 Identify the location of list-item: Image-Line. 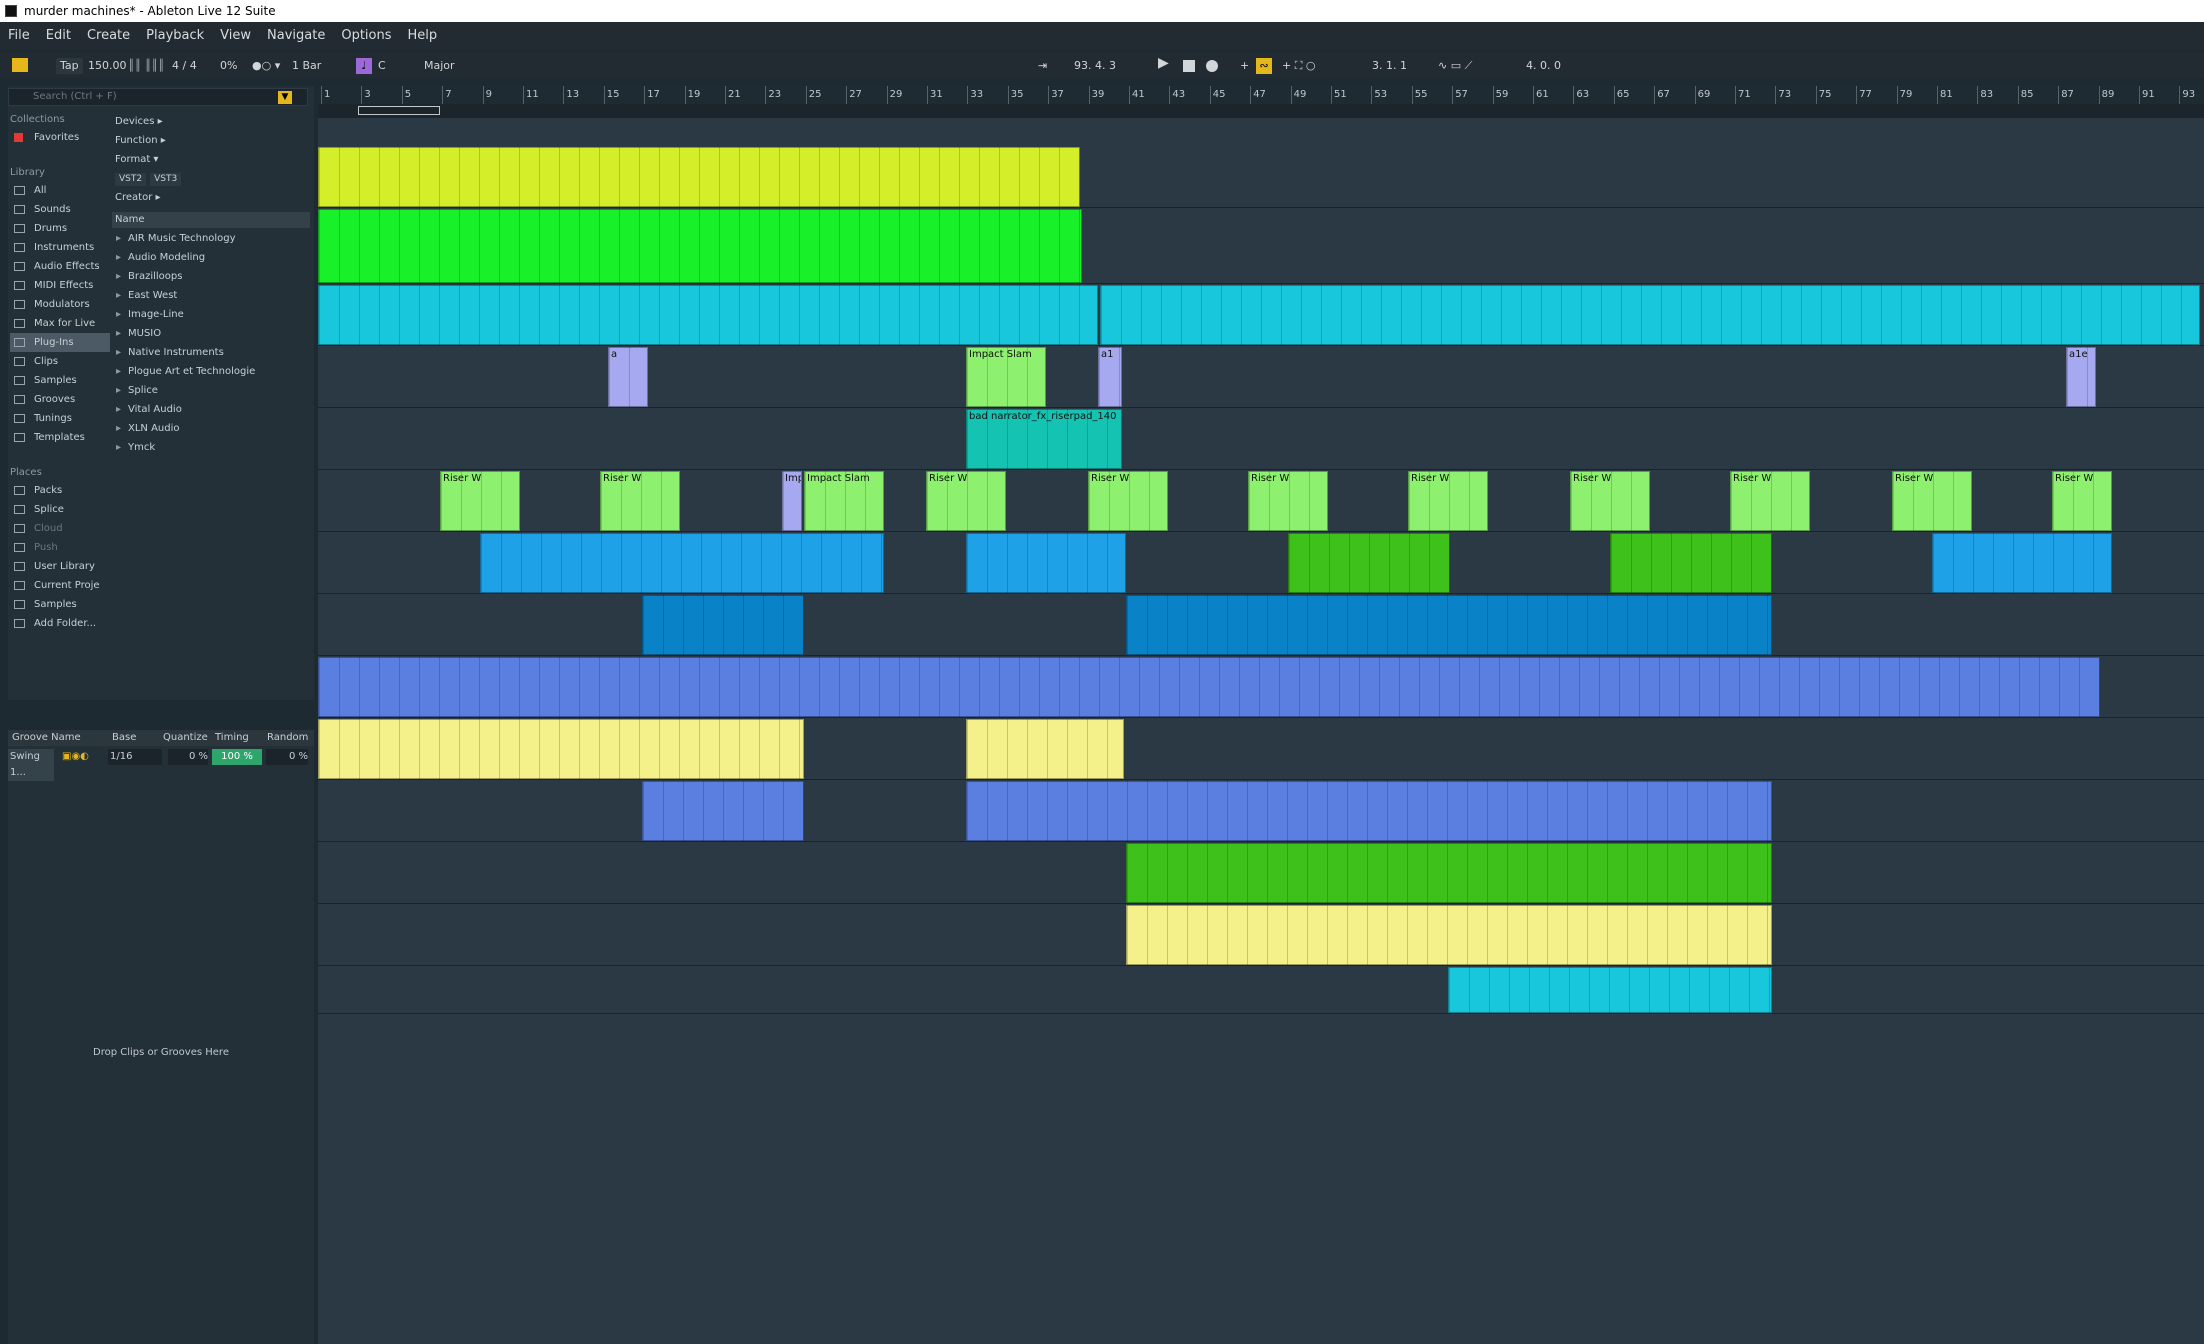
(211, 314).